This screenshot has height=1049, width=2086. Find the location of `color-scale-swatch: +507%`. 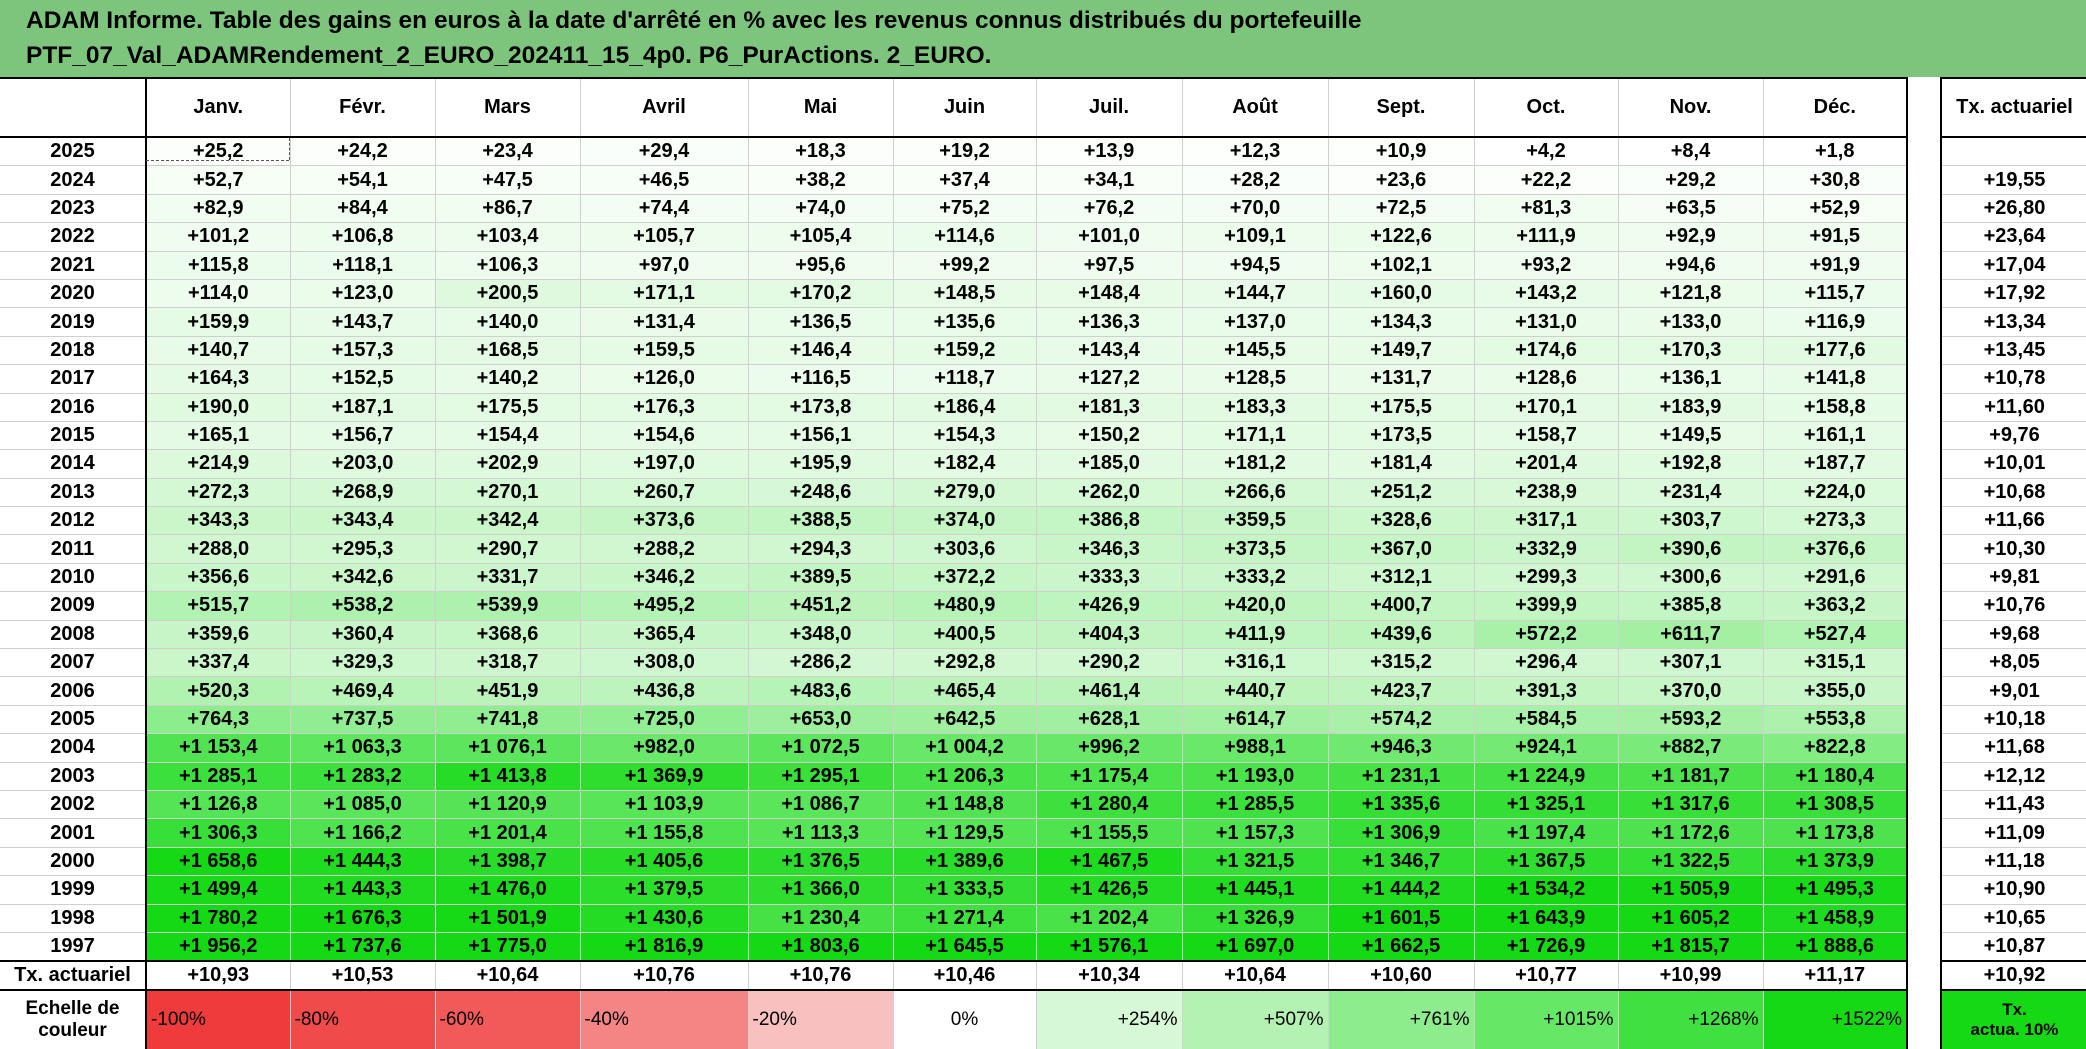

color-scale-swatch: +507% is located at coordinates (1255, 1019).